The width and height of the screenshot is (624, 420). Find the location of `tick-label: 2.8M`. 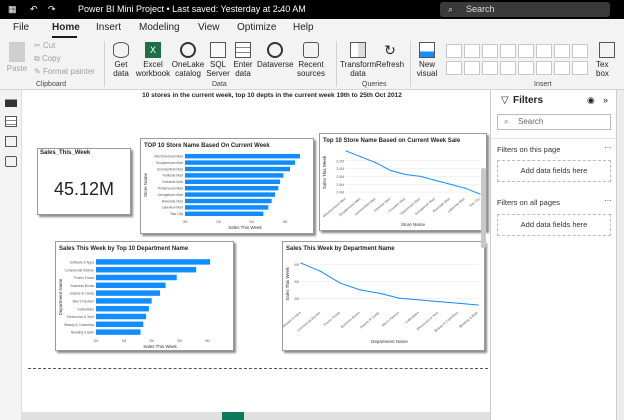

tick-label: 2.8M is located at coordinates (340, 177).